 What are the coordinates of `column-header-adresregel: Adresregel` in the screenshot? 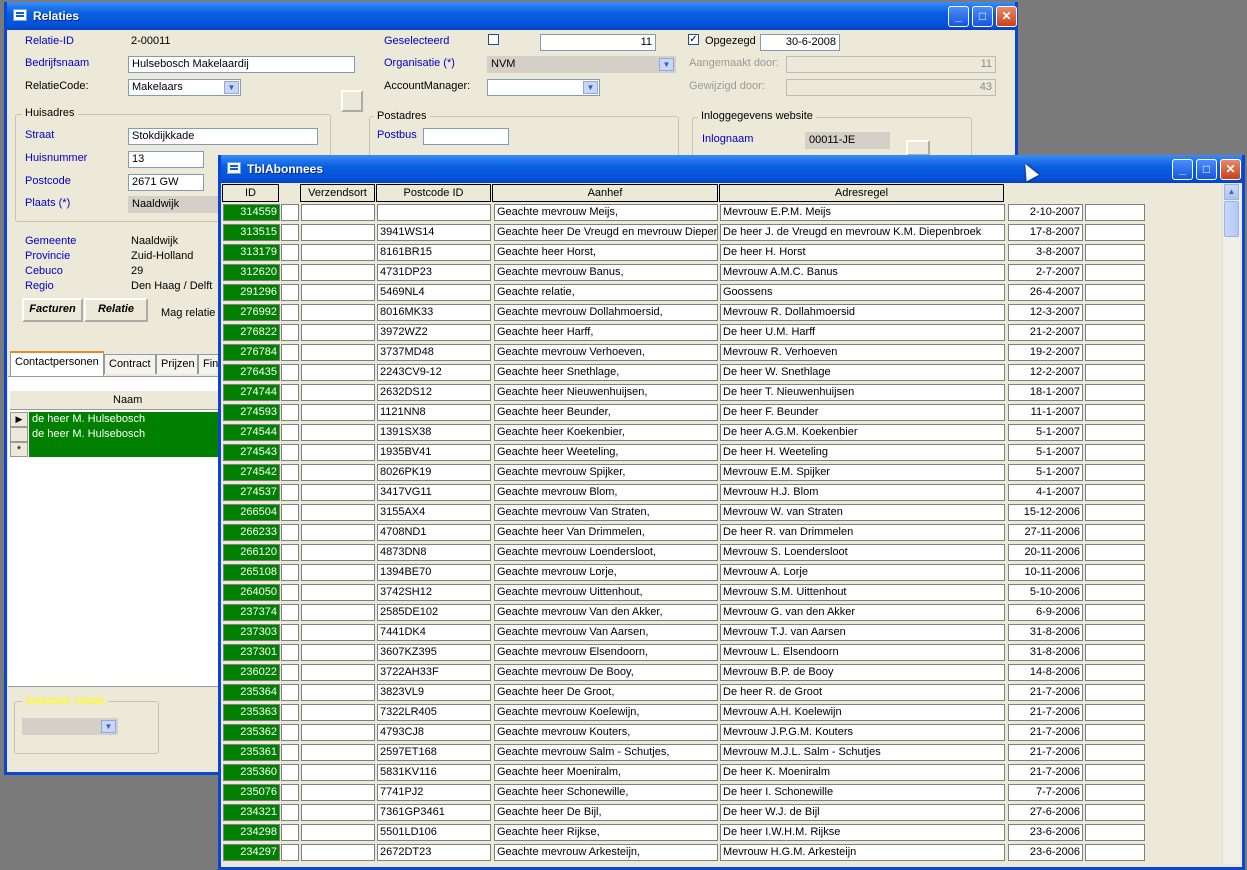 It's located at (861, 193).